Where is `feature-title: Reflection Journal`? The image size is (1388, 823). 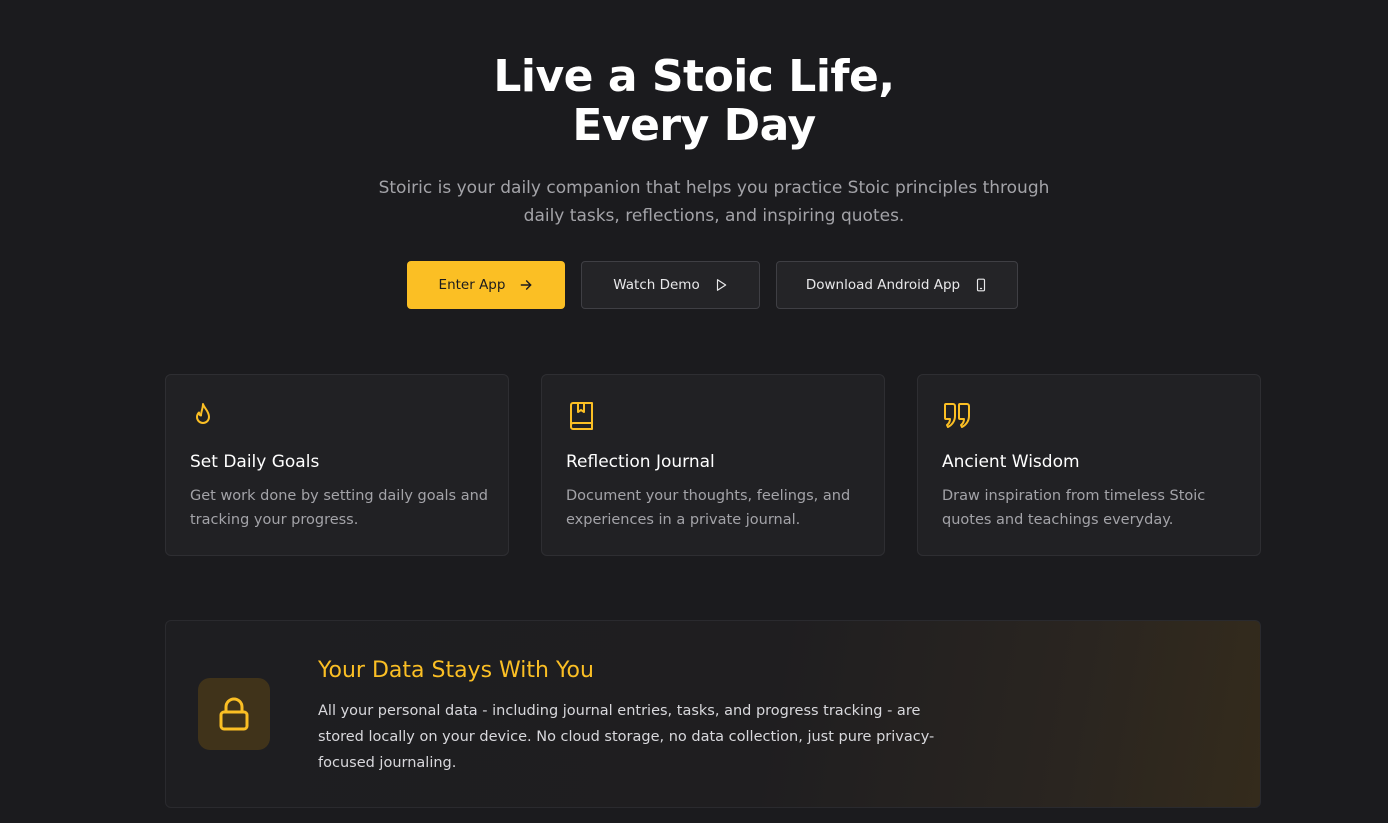 feature-title: Reflection Journal is located at coordinates (640, 462).